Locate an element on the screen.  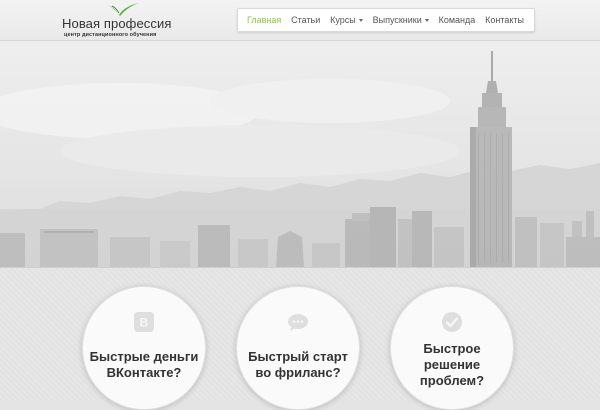
feature-title-line: проблем? is located at coordinates (452, 380).